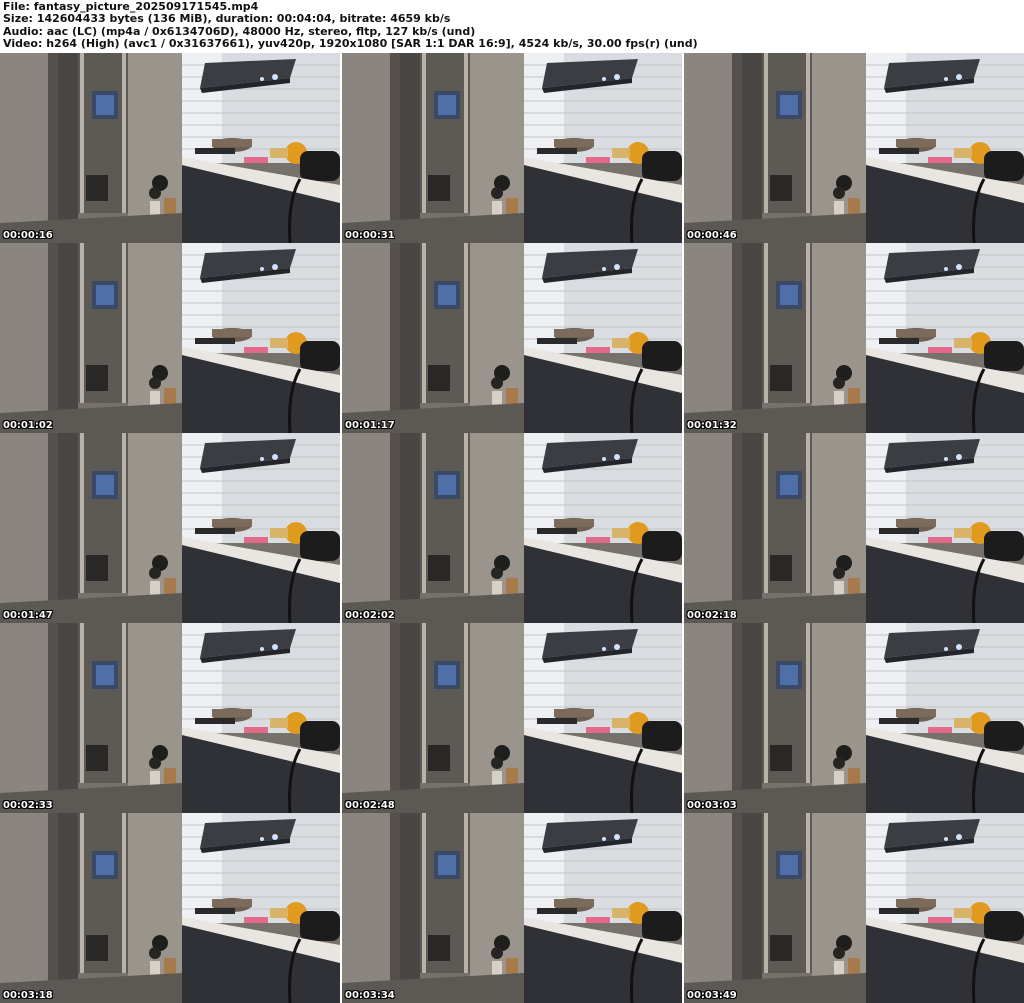 Image resolution: width=1024 pixels, height=1003 pixels. I want to click on thumbnail-timestamp: 00:01:47, so click(28, 615).